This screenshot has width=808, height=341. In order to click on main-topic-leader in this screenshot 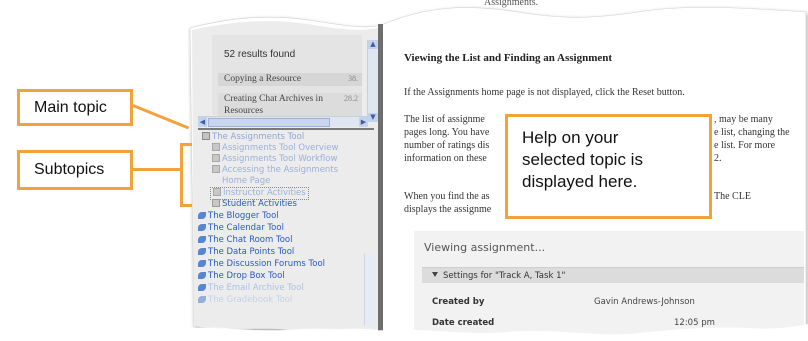, I will do `click(161, 117)`.